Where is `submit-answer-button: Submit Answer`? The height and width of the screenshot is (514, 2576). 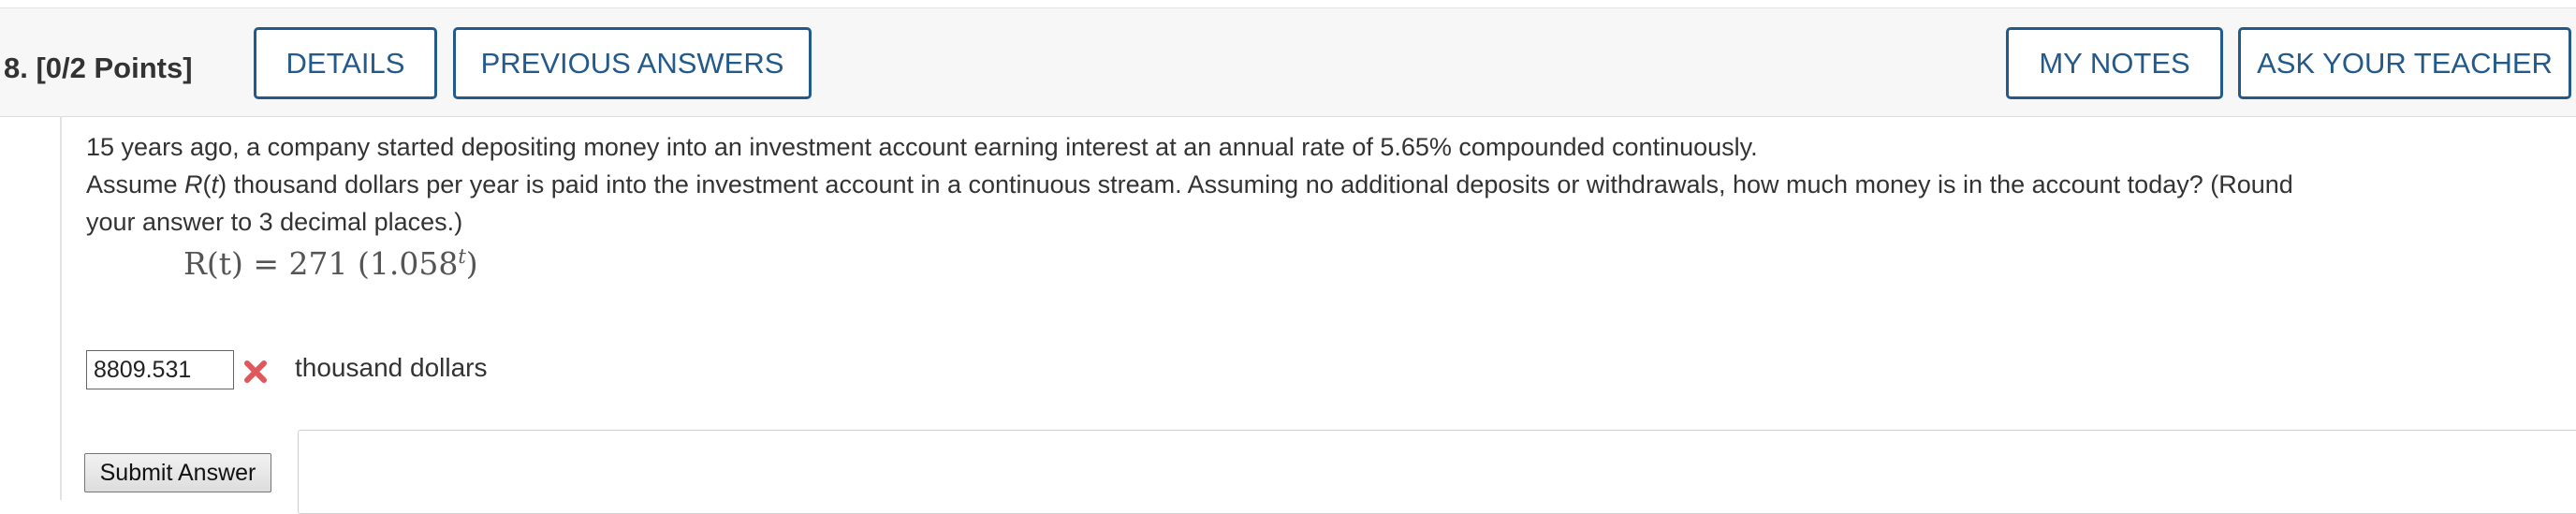 submit-answer-button: Submit Answer is located at coordinates (177, 472).